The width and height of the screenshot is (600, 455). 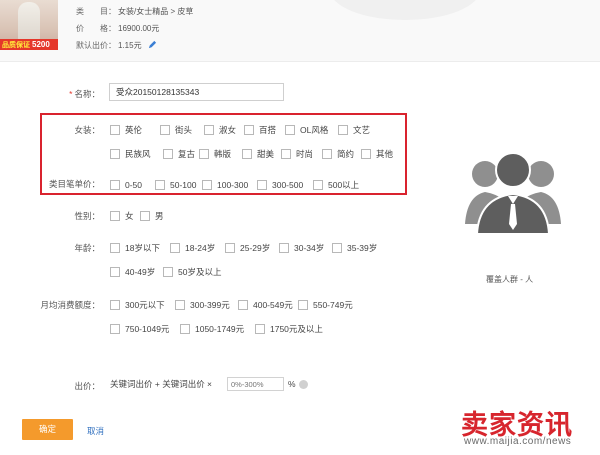 What do you see at coordinates (225, 185) in the screenshot?
I see `category-price-option: 100-300` at bounding box center [225, 185].